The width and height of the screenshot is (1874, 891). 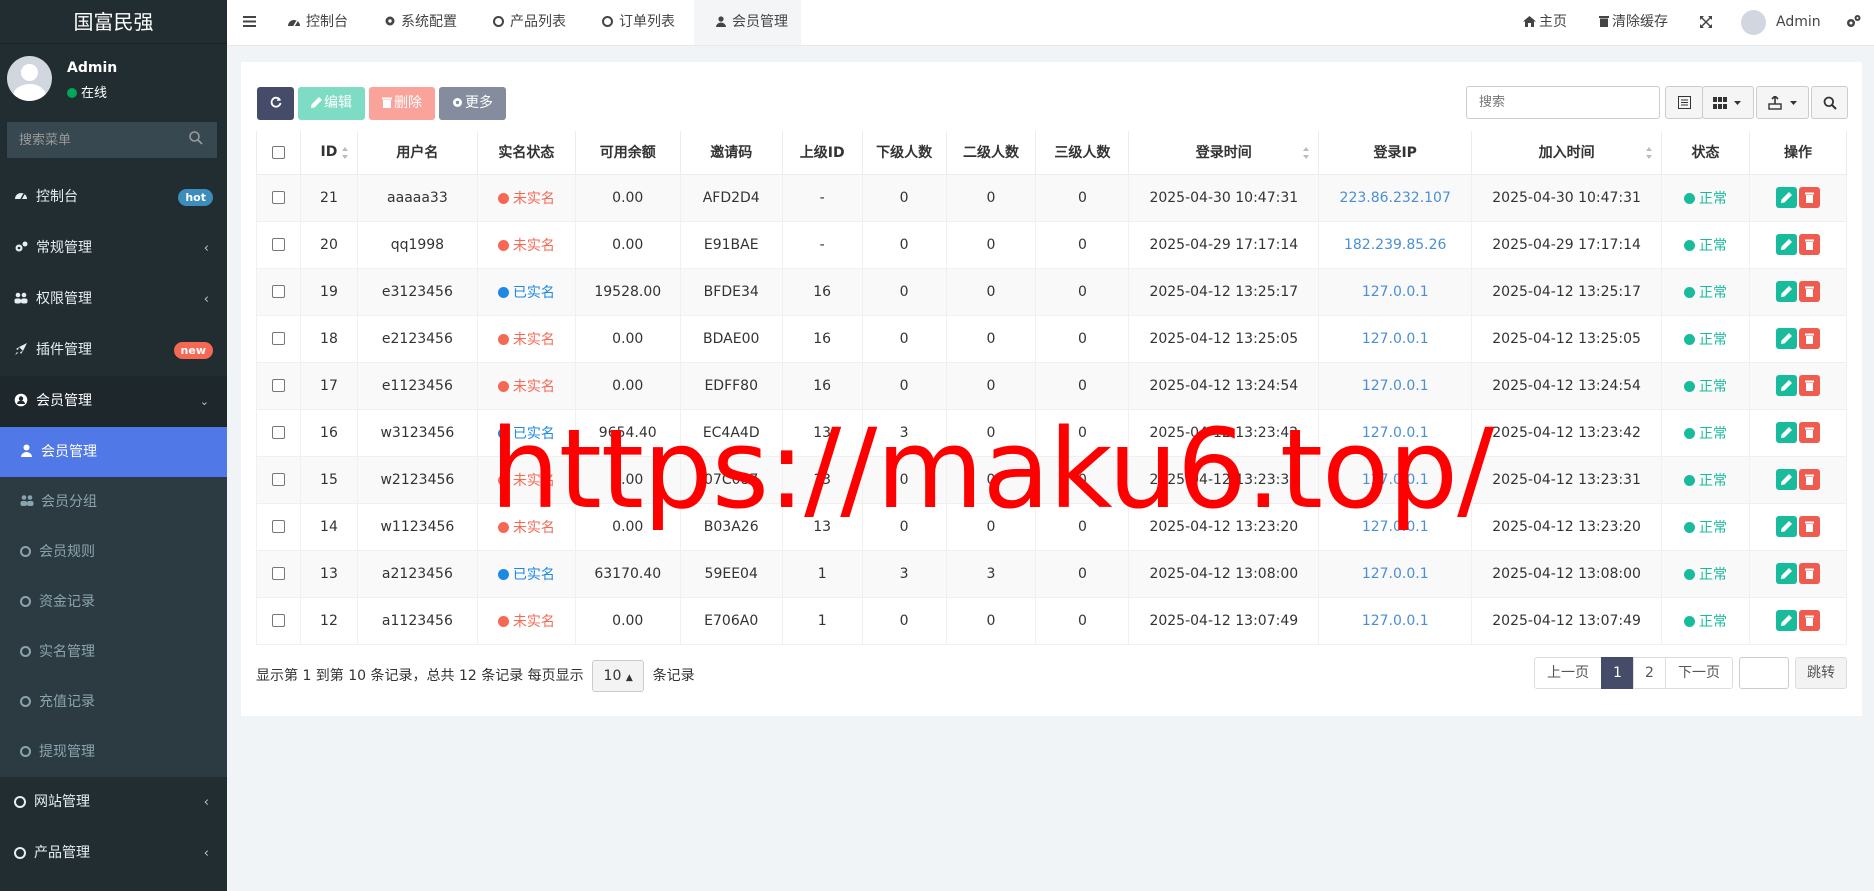 I want to click on submenu-item-fund-records: 资金记录, so click(x=113, y=602).